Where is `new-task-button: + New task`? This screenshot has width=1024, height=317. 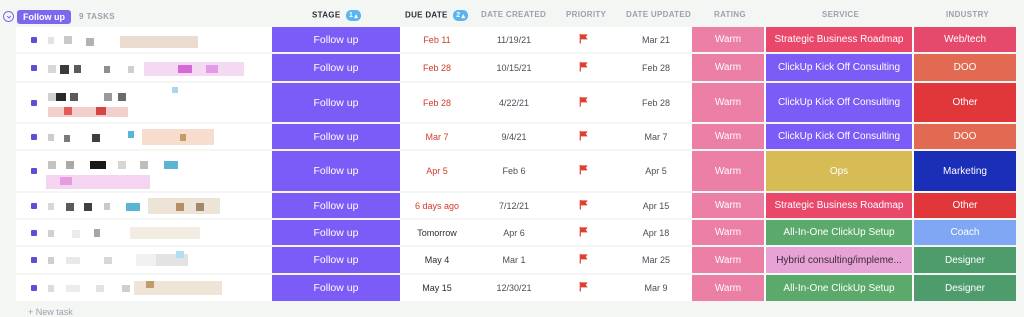 new-task-button: + New task is located at coordinates (50, 312).